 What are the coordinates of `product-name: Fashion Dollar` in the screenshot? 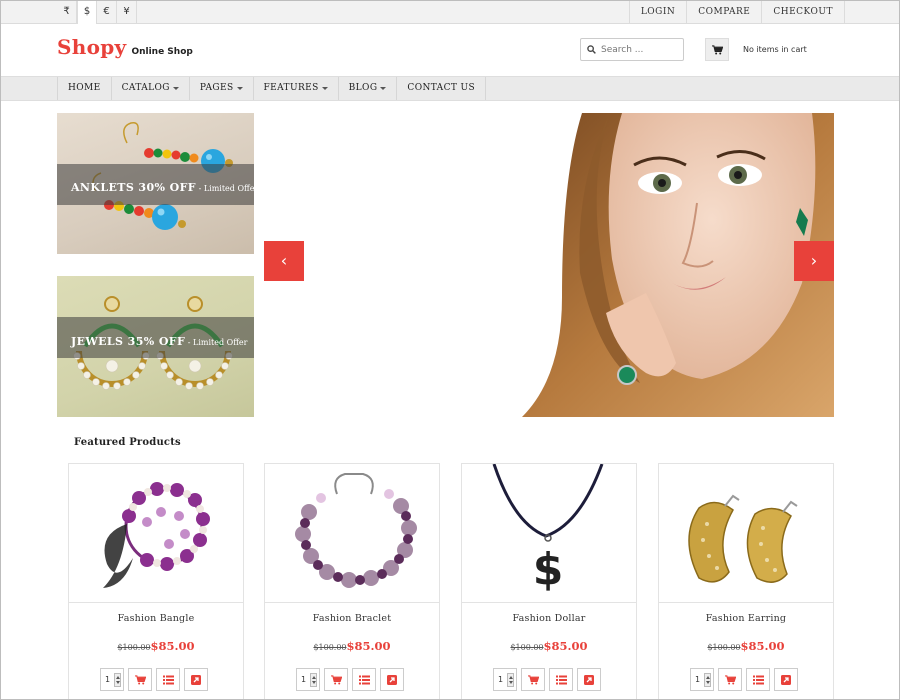 It's located at (549, 618).